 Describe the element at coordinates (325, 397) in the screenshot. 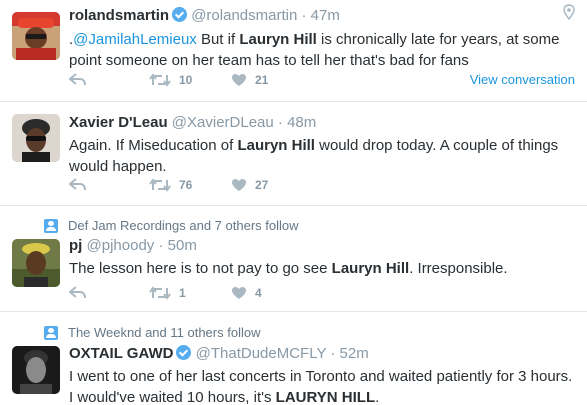

I see `highlighted-term: LAURYN HILL` at that location.